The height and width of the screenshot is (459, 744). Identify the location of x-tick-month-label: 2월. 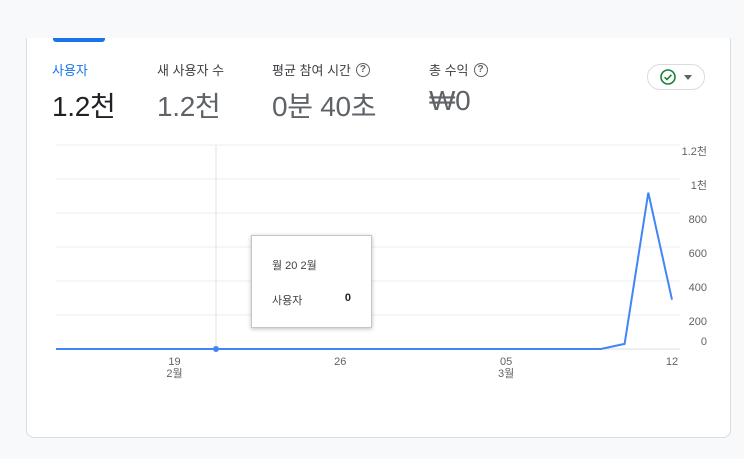
(174, 373).